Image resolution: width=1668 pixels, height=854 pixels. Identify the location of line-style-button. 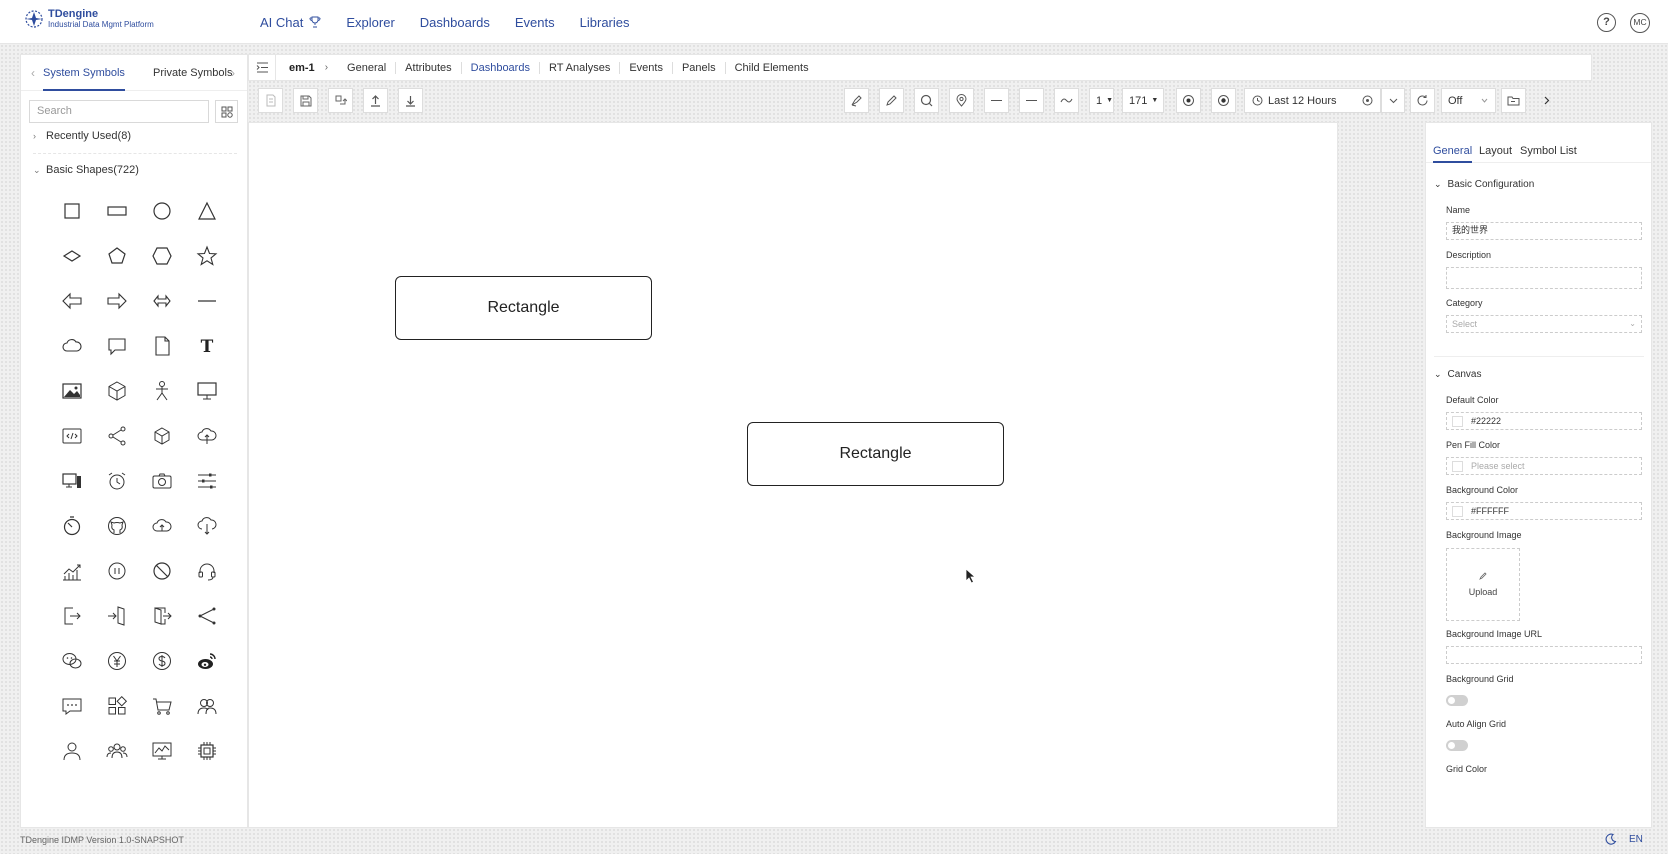
(996, 100).